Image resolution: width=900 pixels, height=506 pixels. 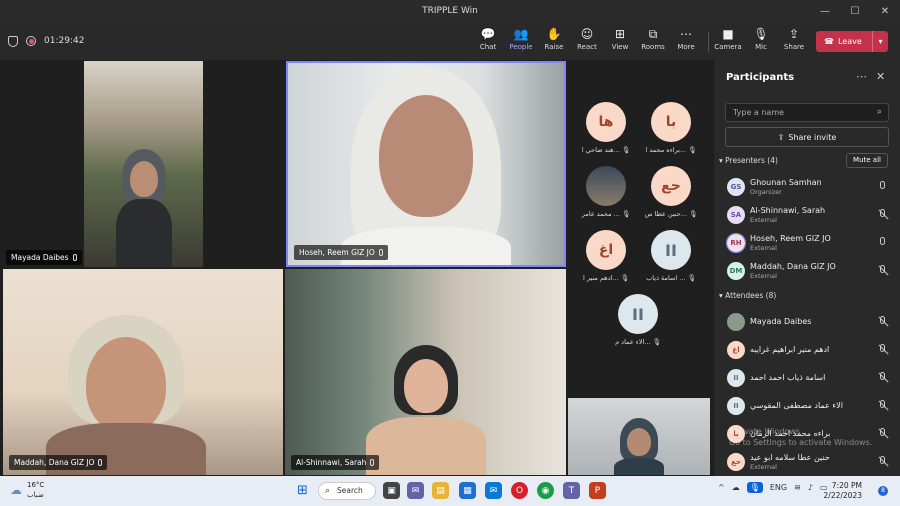 I want to click on share-screen-icon: ⇪, so click(x=794, y=34).